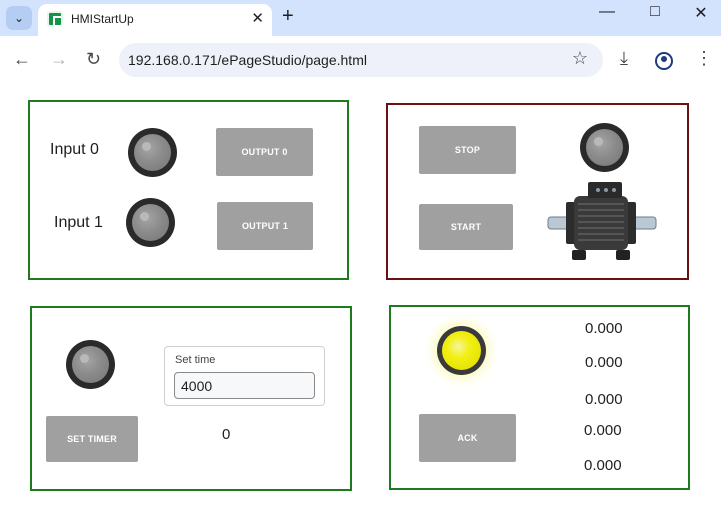 The width and height of the screenshot is (721, 521). I want to click on maximize-icon: □, so click(655, 12).